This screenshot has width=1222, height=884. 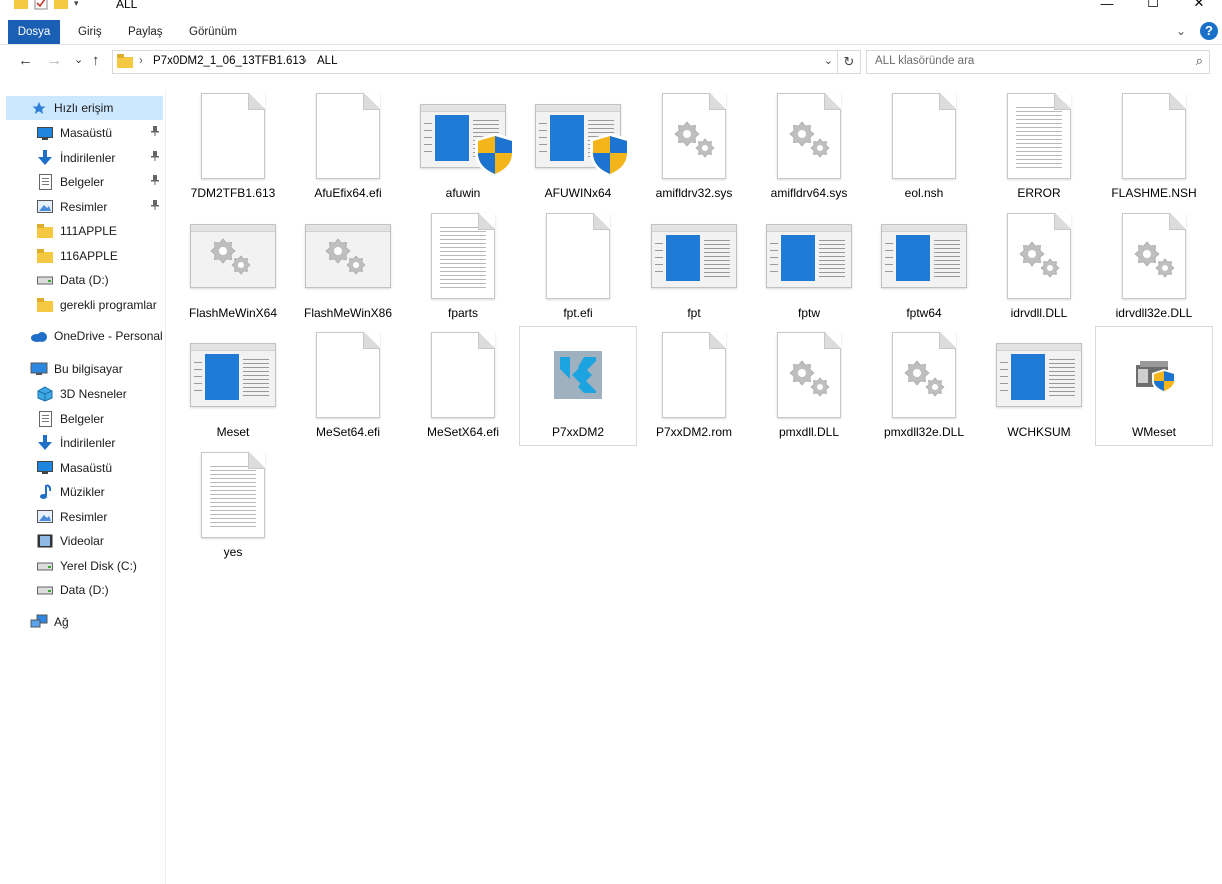 I want to click on file-item: eol.nsh, so click(x=924, y=147).